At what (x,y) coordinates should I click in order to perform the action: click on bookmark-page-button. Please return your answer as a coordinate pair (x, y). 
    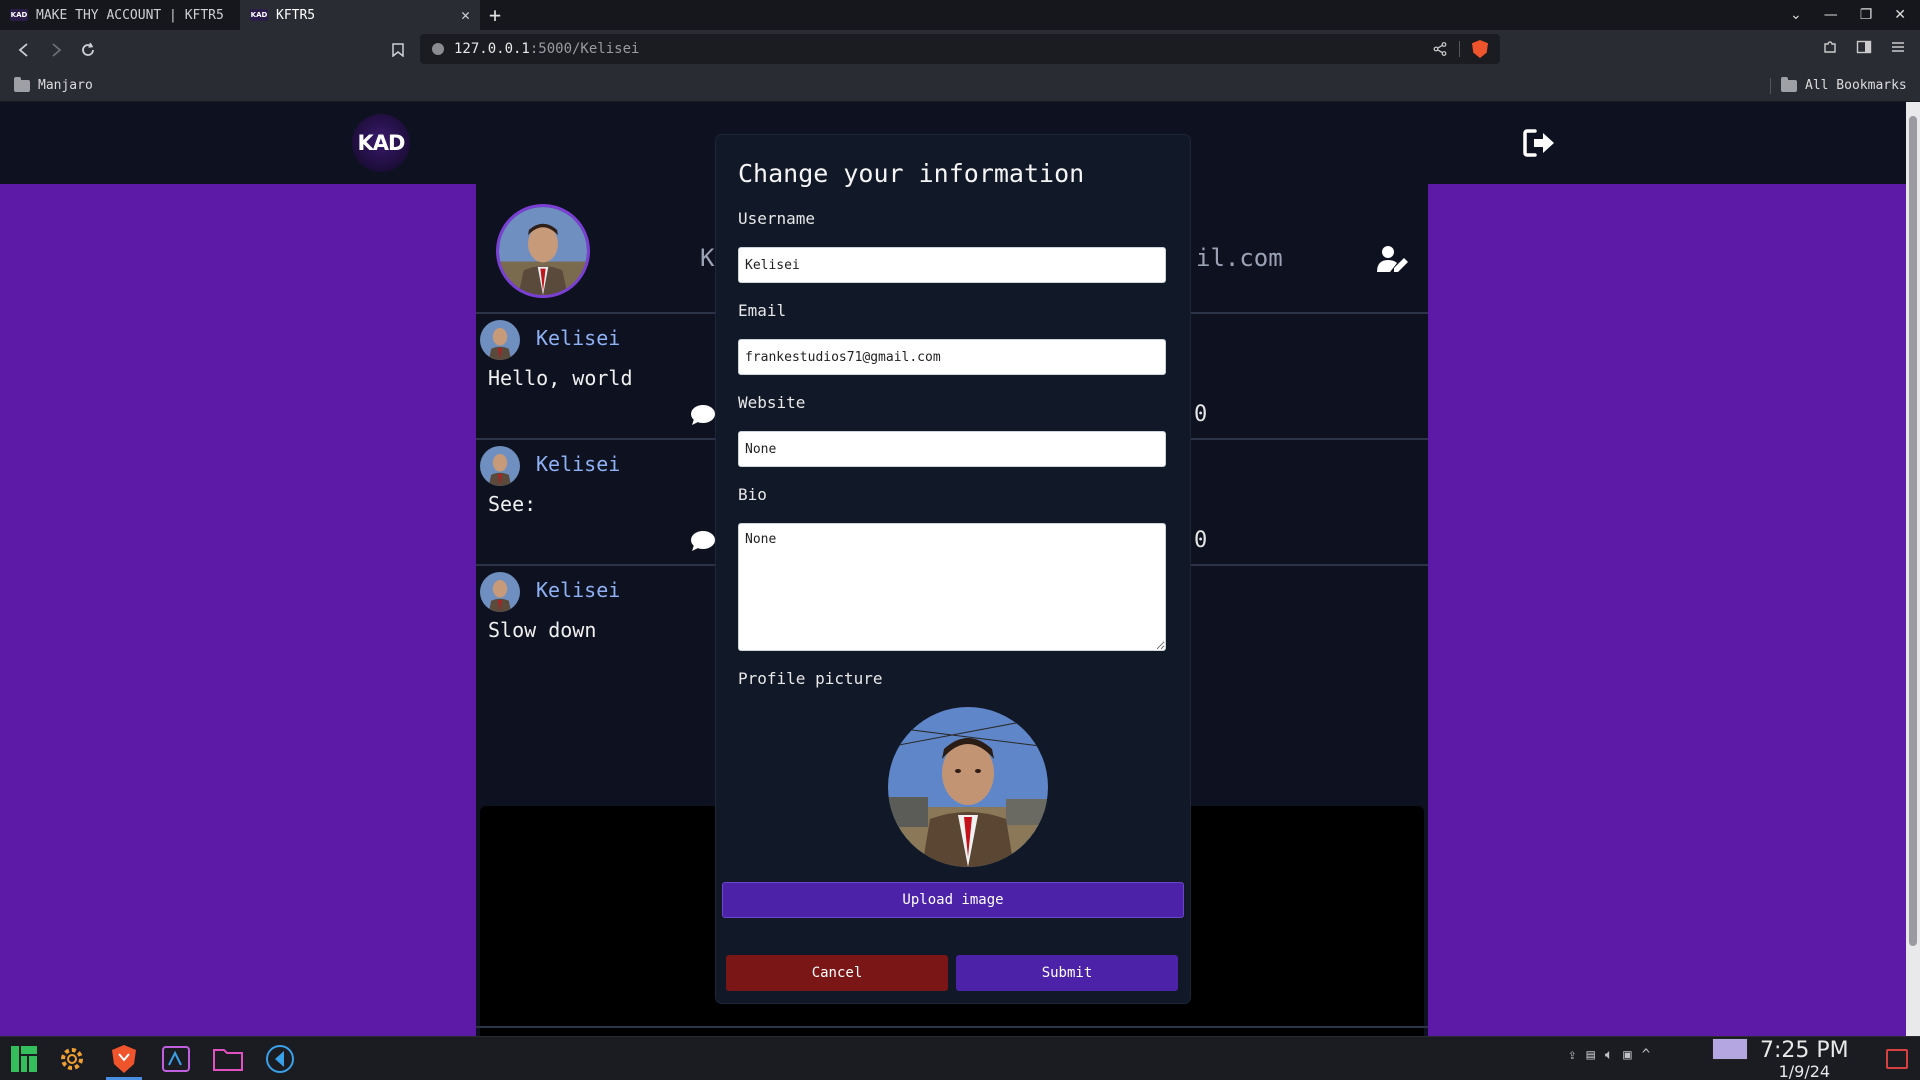
    Looking at the image, I should click on (398, 50).